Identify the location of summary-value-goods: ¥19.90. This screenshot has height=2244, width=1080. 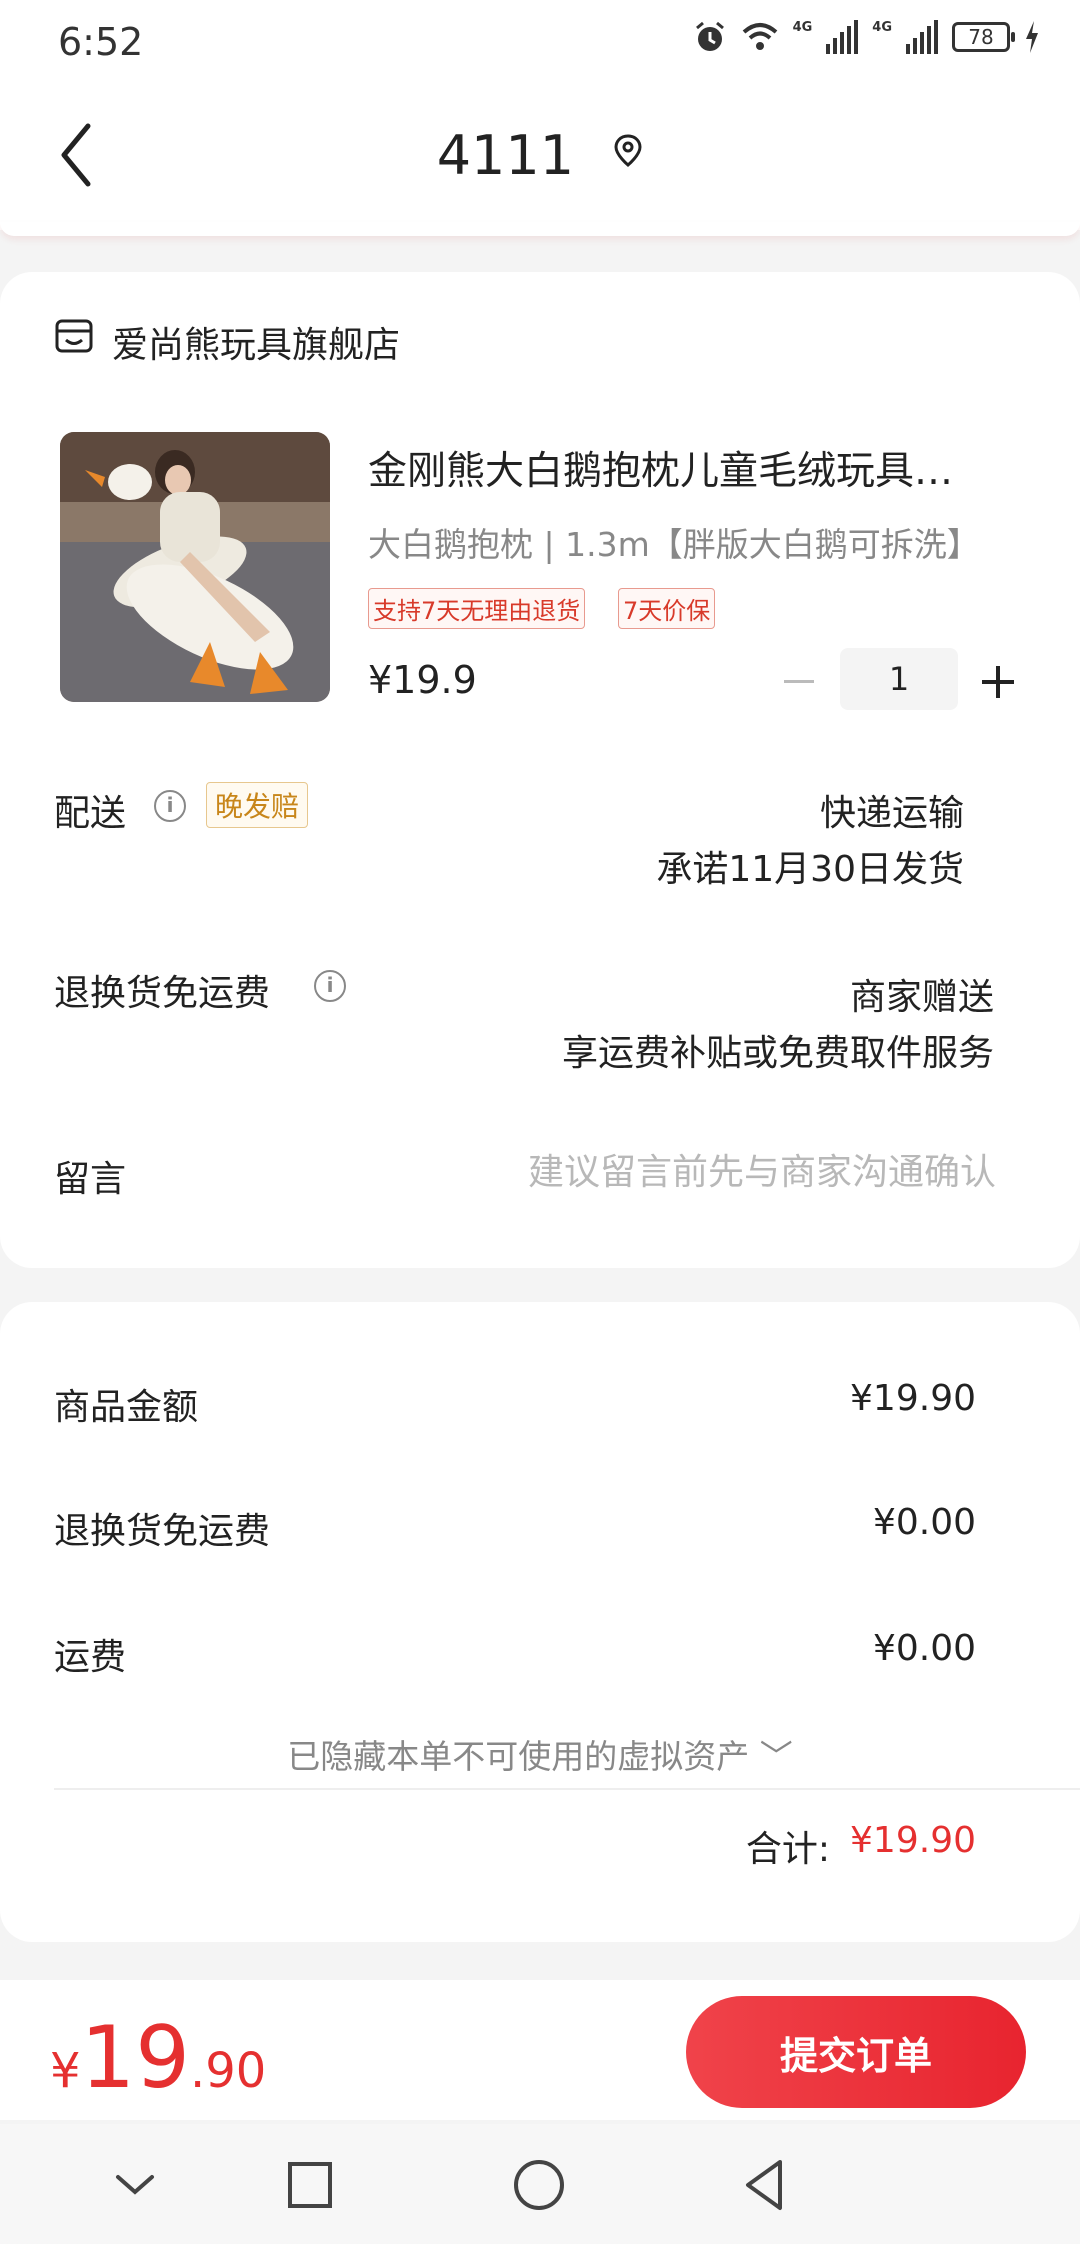
(913, 1398).